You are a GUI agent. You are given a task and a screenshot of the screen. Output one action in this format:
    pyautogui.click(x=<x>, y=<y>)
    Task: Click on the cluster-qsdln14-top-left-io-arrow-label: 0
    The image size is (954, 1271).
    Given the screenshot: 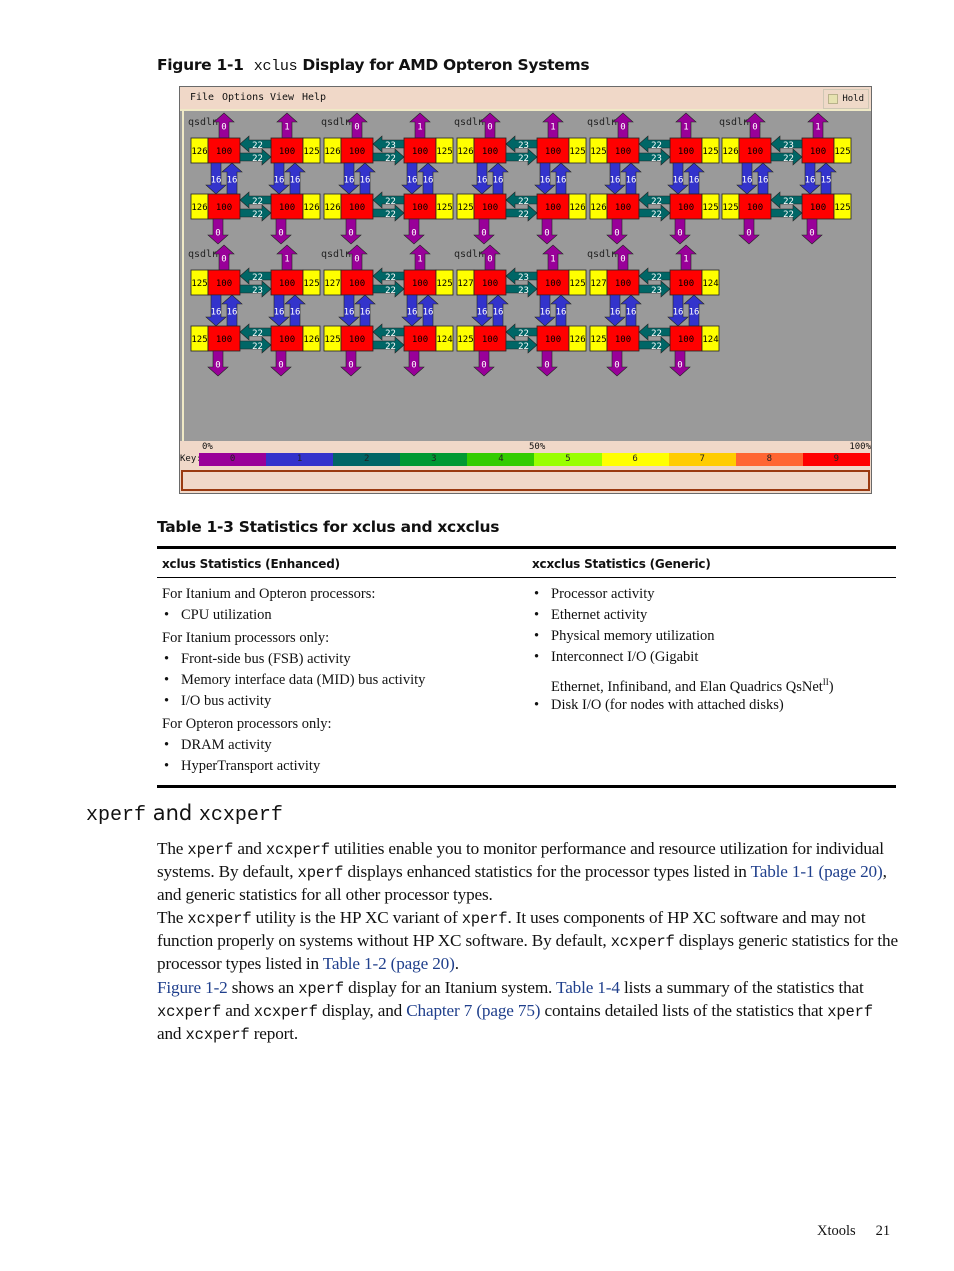 What is the action you would take?
    pyautogui.click(x=223, y=260)
    